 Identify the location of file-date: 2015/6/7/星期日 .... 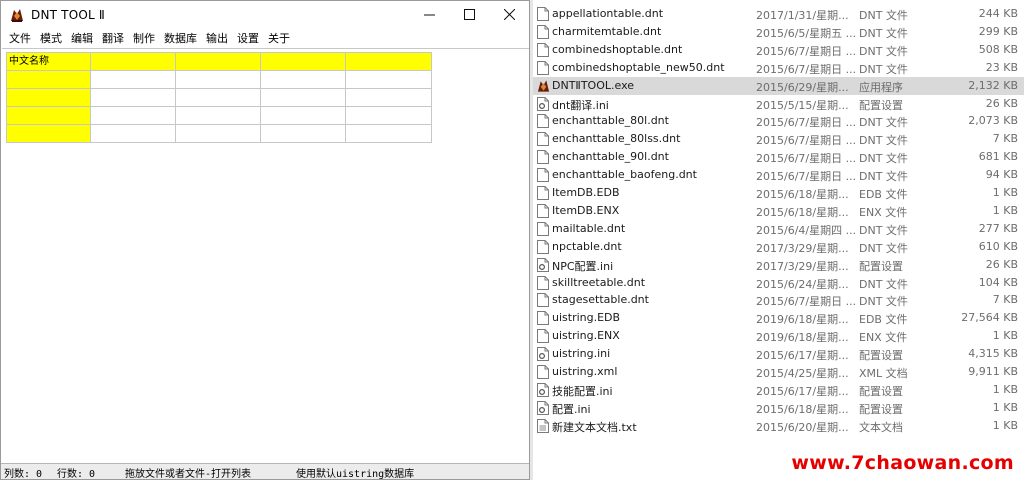
(806, 302).